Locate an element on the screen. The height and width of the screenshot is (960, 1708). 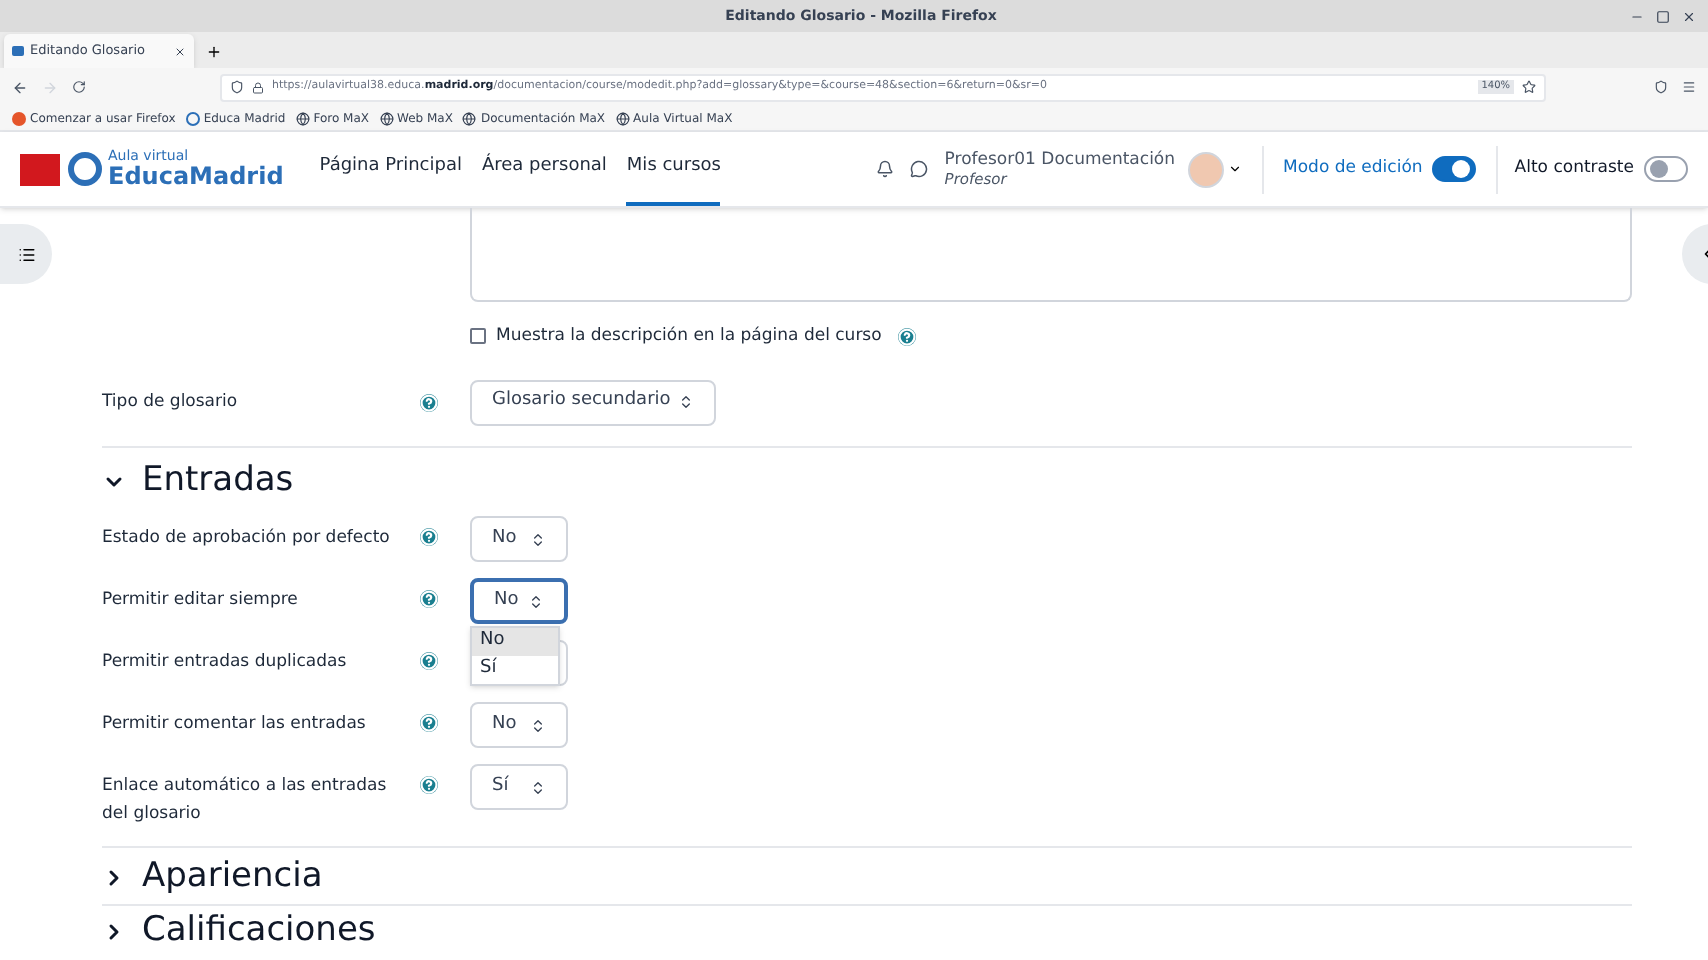
lock-icon is located at coordinates (258, 87).